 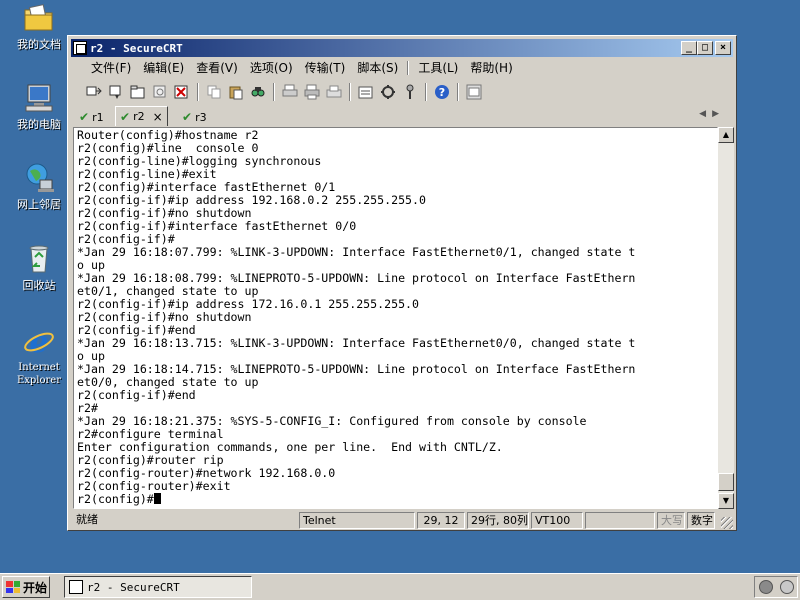 What do you see at coordinates (39, 44) in the screenshot?
I see `desktop-icon-label: 我的文档` at bounding box center [39, 44].